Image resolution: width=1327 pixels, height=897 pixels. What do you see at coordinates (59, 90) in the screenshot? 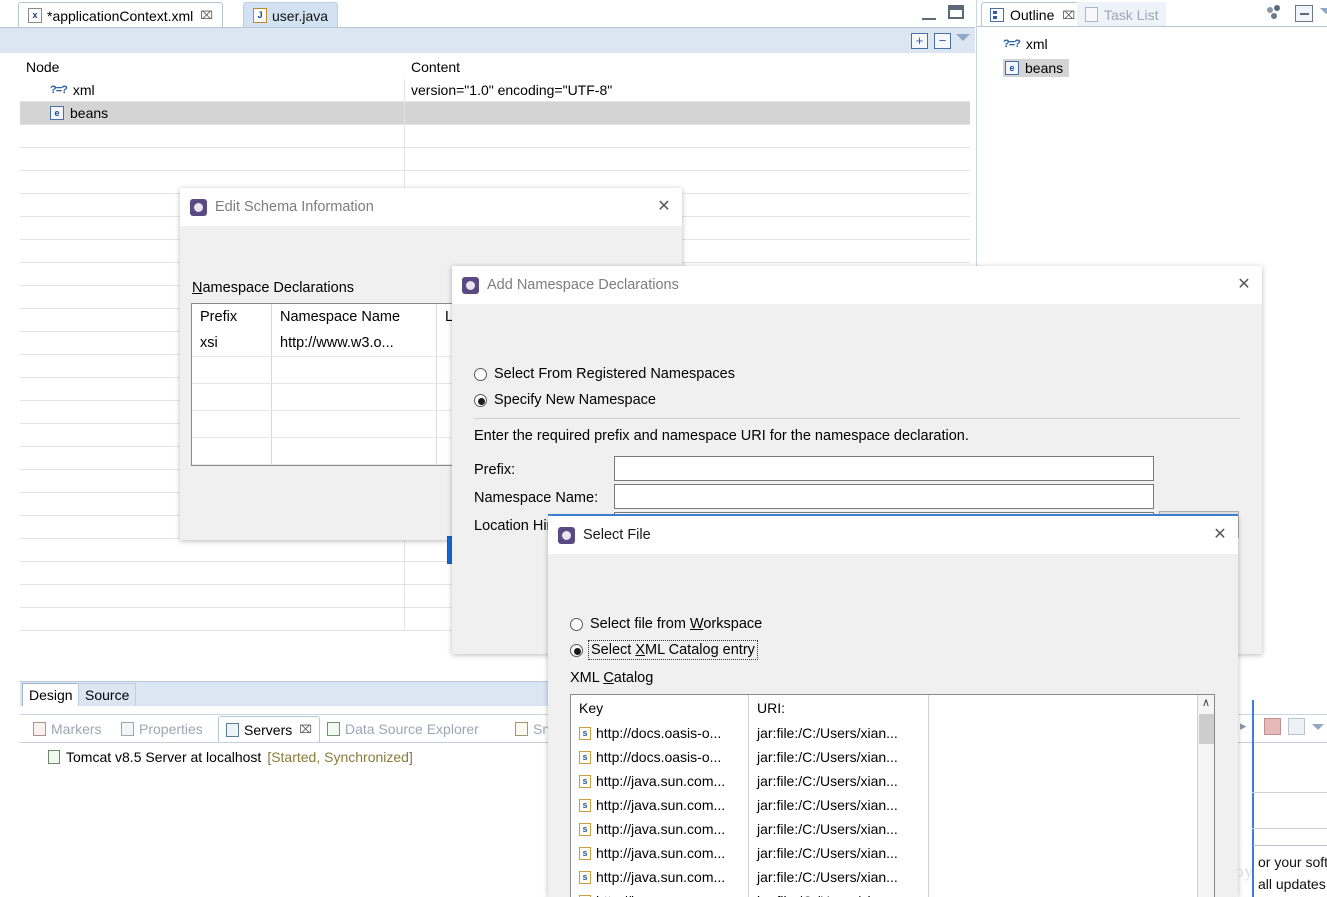
I see `processing-instruction-icon: ?=?` at bounding box center [59, 90].